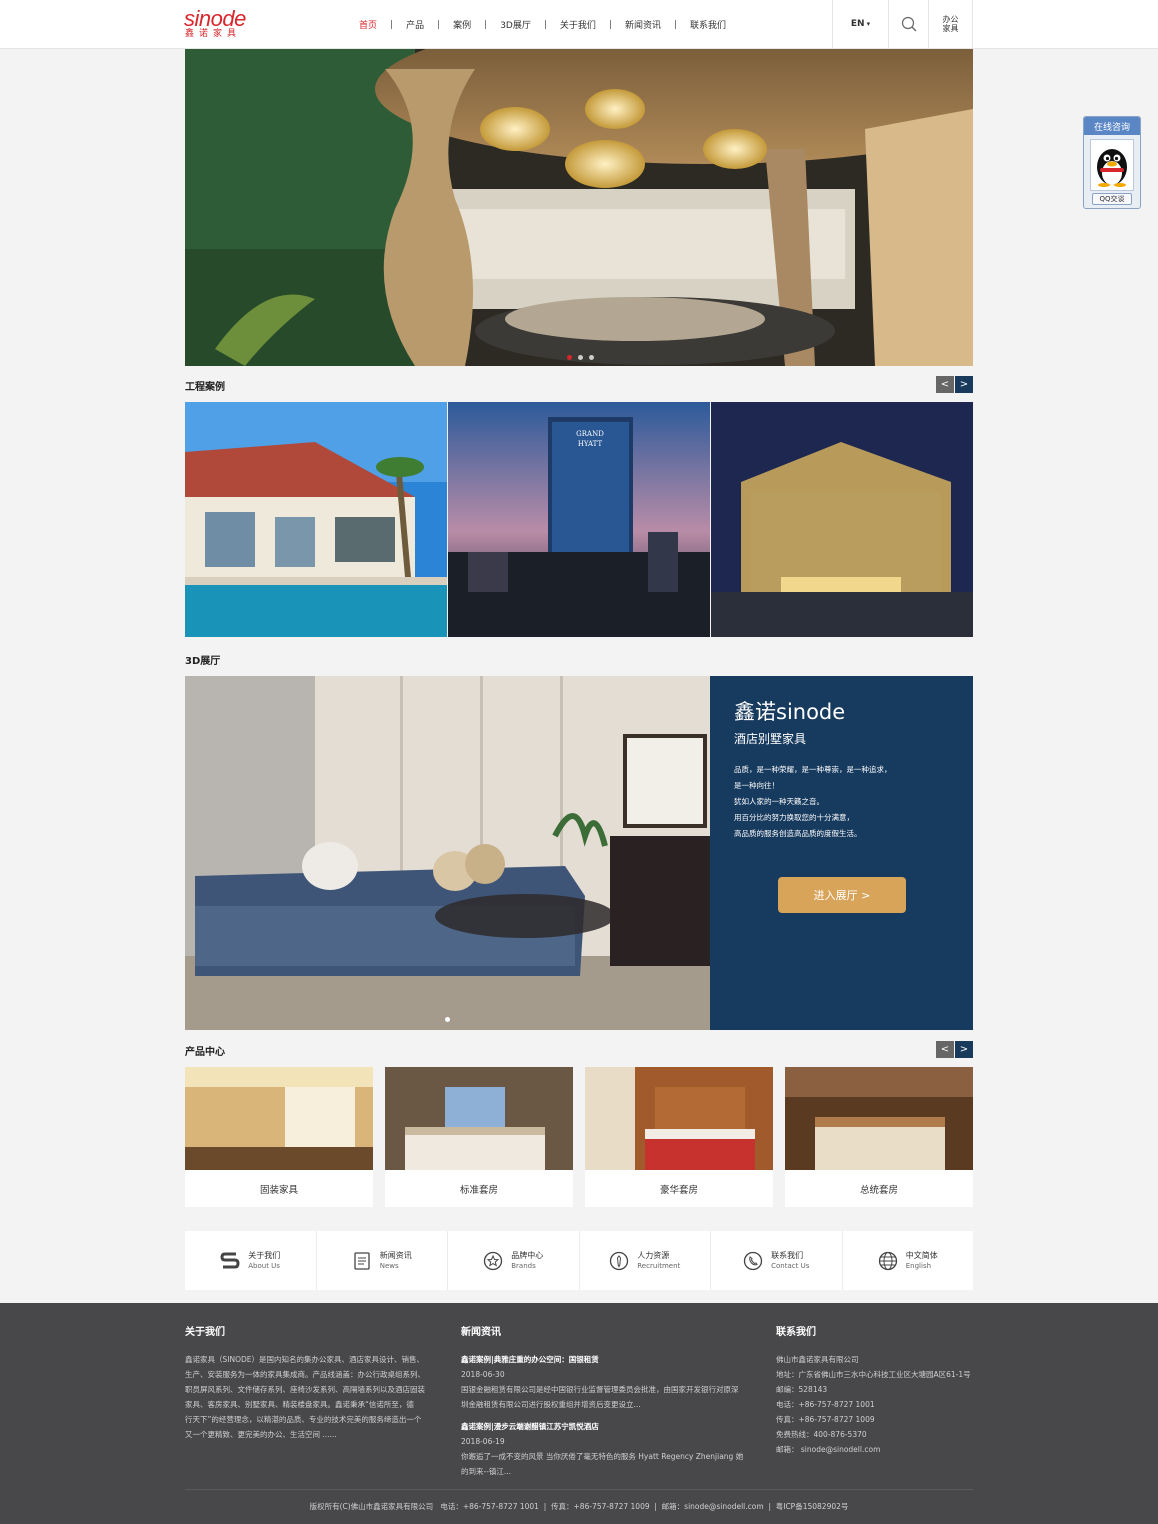  I want to click on case-image: GRAND HYATT, so click(579, 519).